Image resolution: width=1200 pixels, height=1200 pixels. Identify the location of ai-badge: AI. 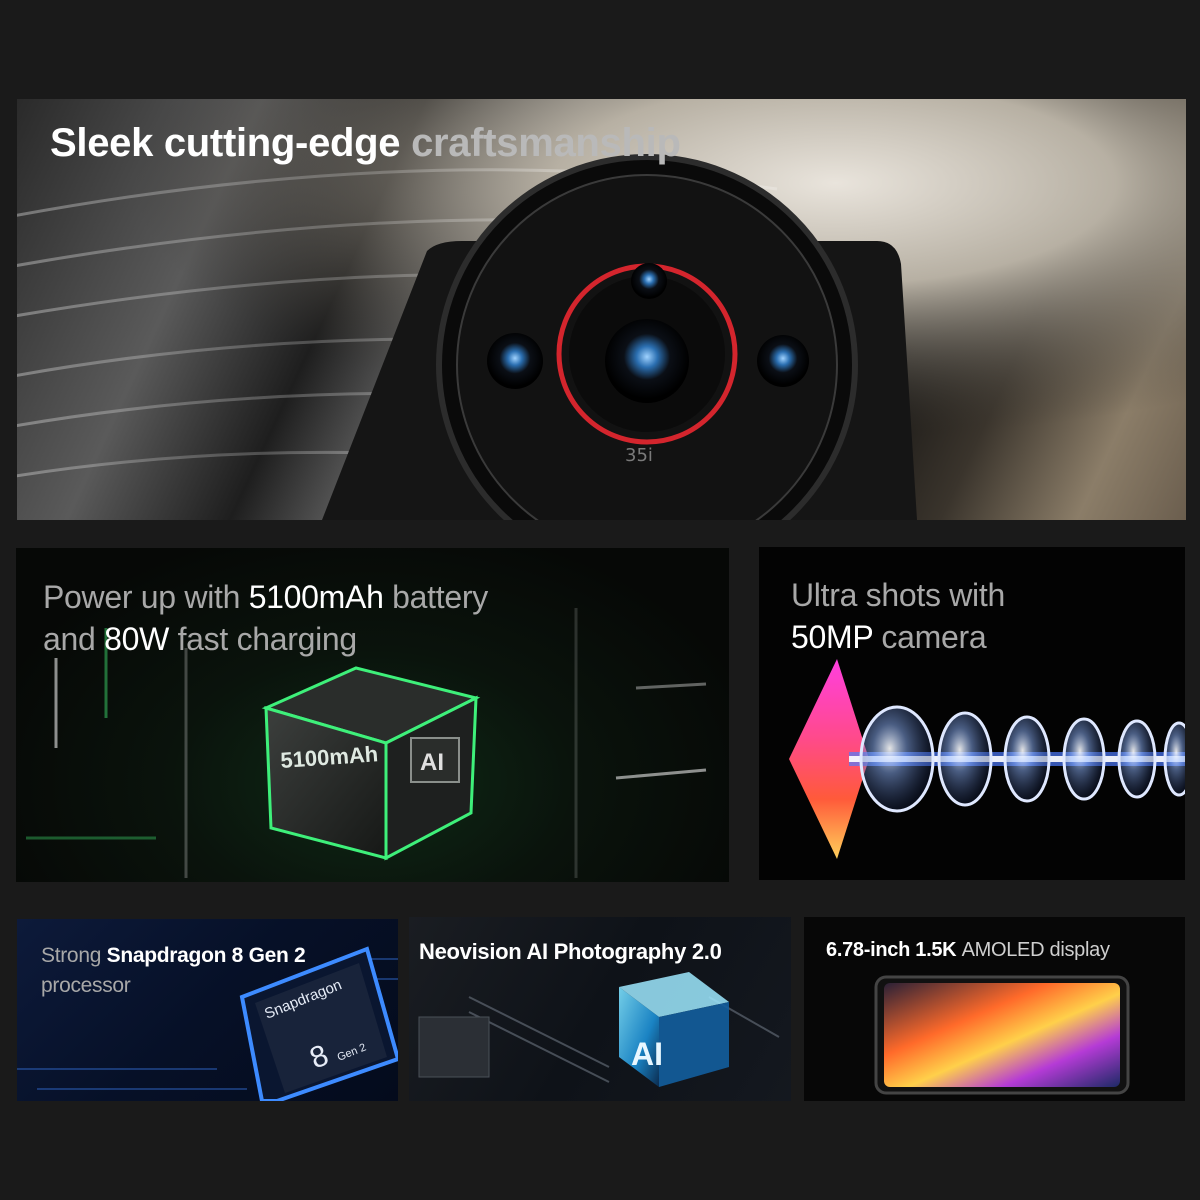
(647, 1054).